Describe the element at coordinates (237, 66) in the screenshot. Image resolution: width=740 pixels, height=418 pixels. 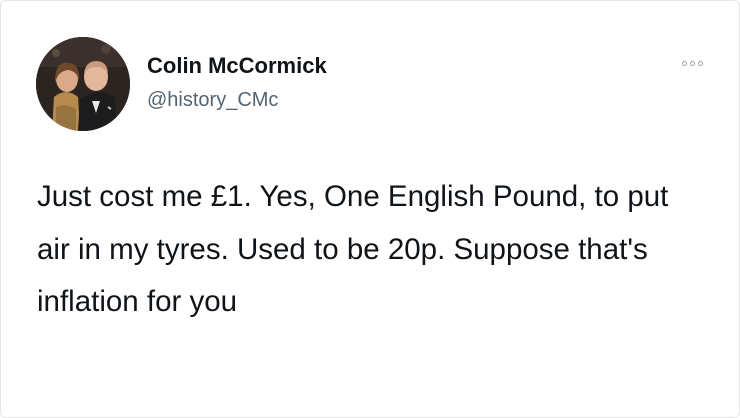
I see `author-display-name: Colin McCormick` at that location.